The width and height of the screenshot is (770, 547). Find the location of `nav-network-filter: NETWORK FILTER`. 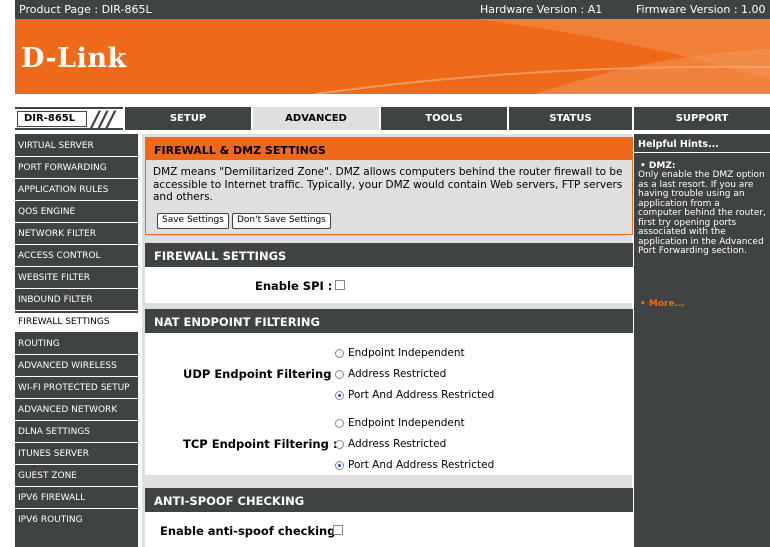

nav-network-filter: NETWORK FILTER is located at coordinates (76, 235).